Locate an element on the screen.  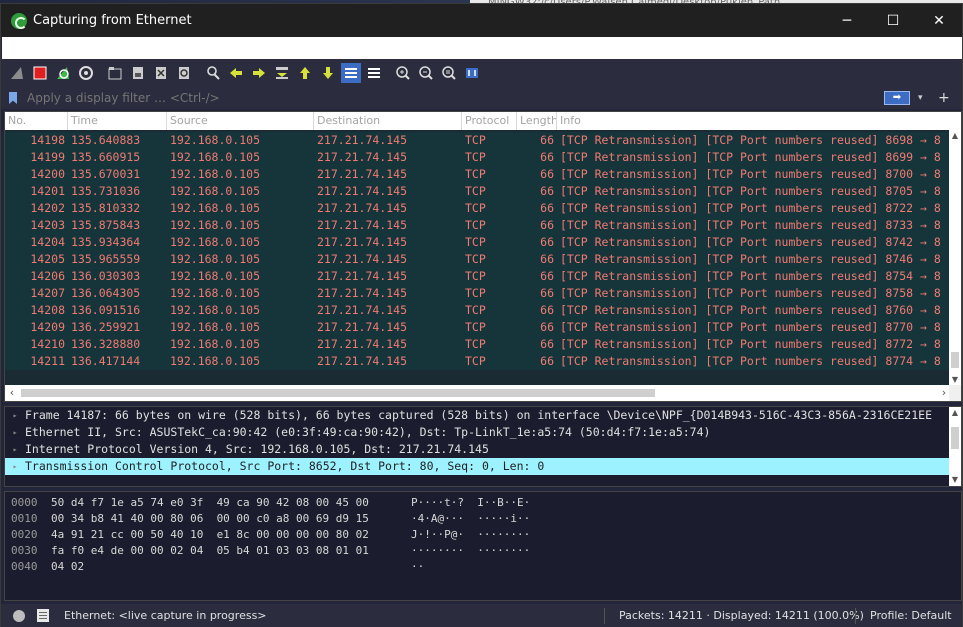
byte-ascii: ········ ········ is located at coordinates (511, 551).